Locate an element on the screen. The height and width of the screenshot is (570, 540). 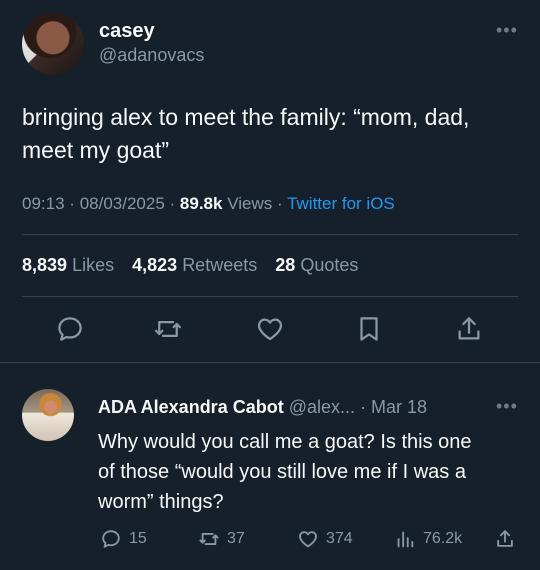
reply-reply-button: 15 is located at coordinates (123, 539).